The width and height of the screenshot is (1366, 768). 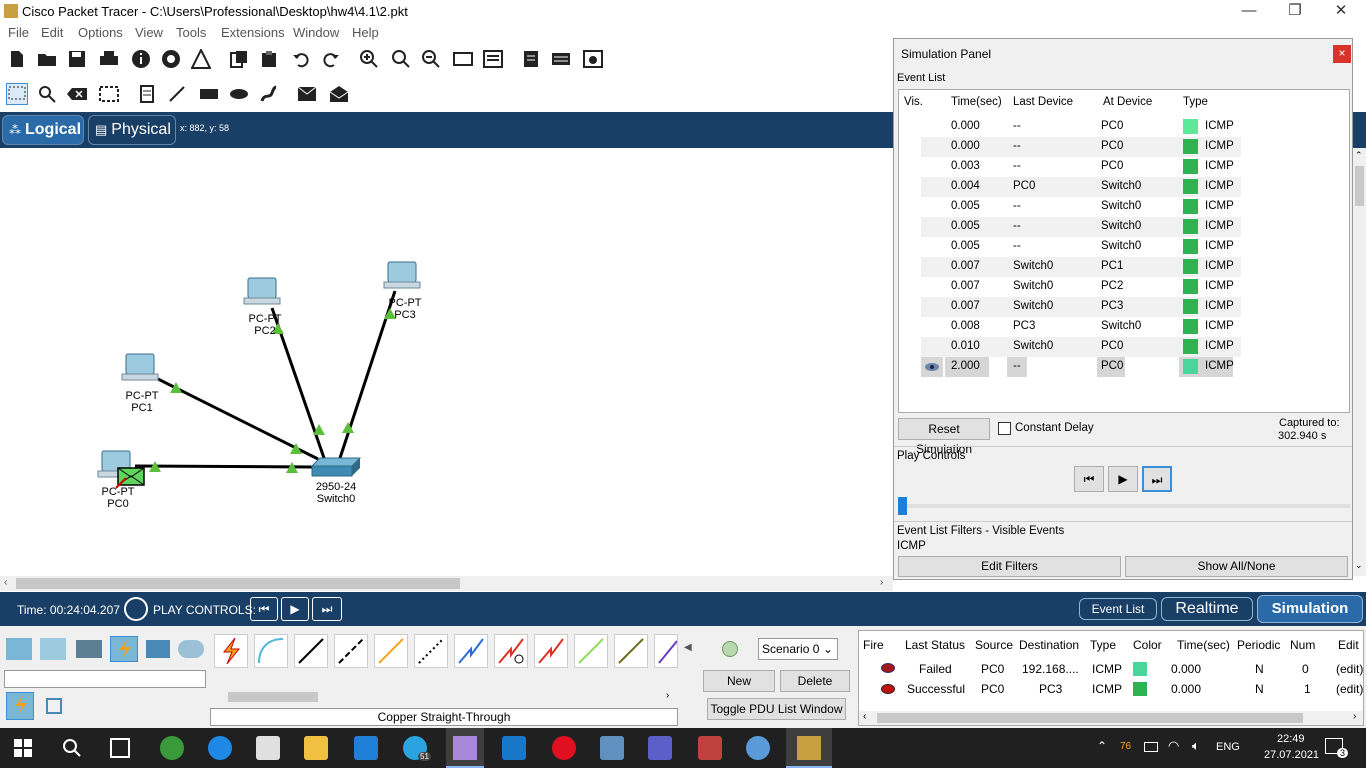 I want to click on close-button: ✕, so click(x=1341, y=12).